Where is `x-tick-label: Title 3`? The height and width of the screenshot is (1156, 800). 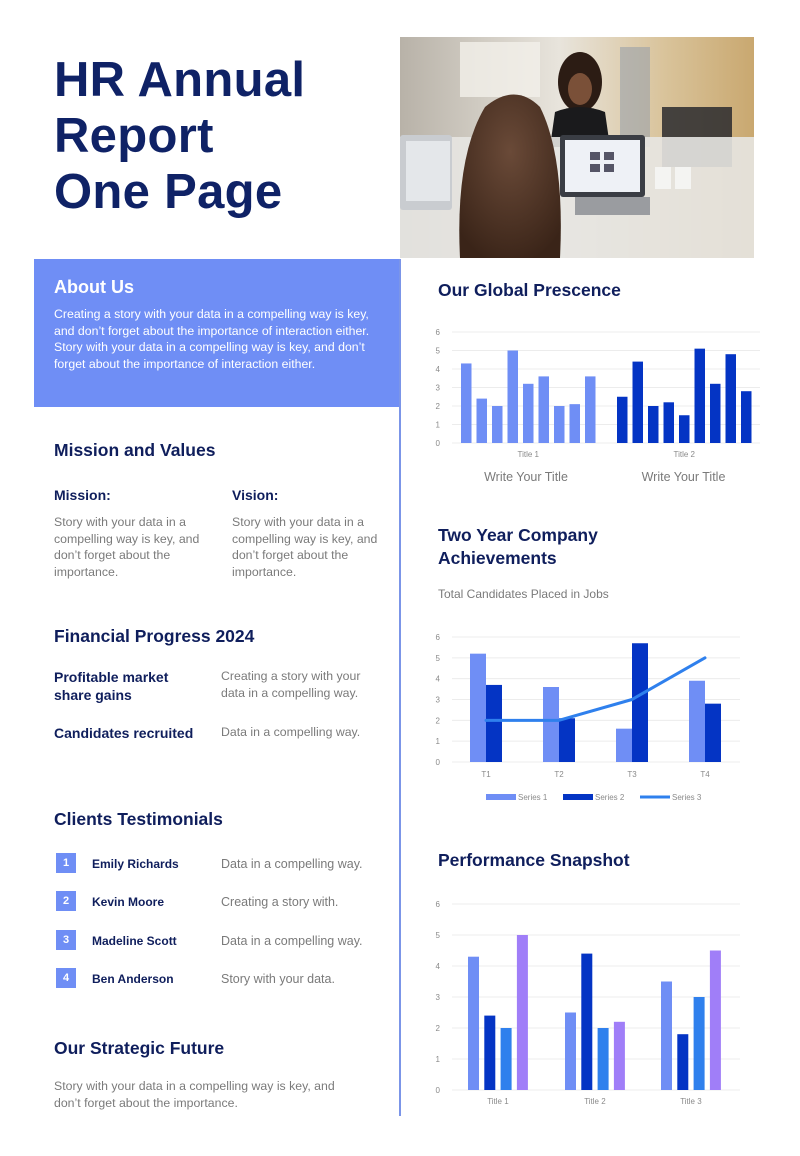 x-tick-label: Title 3 is located at coordinates (691, 1101).